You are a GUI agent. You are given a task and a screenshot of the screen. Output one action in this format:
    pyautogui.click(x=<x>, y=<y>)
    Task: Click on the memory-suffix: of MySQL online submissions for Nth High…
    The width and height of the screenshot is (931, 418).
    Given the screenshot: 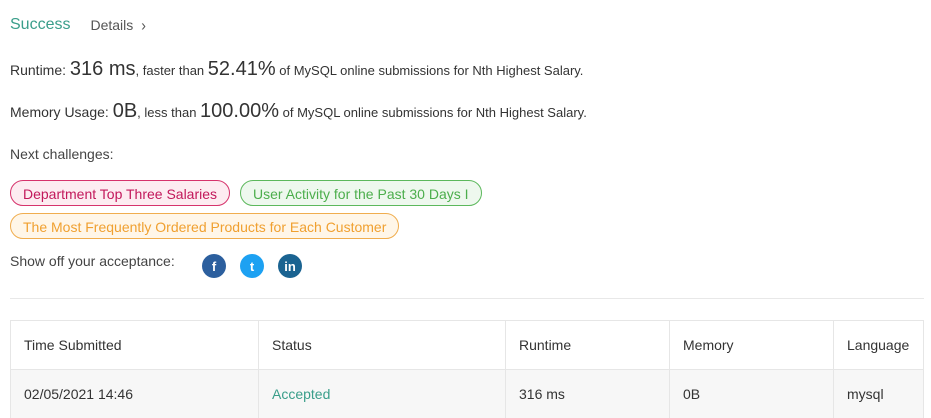 What is the action you would take?
    pyautogui.click(x=433, y=112)
    